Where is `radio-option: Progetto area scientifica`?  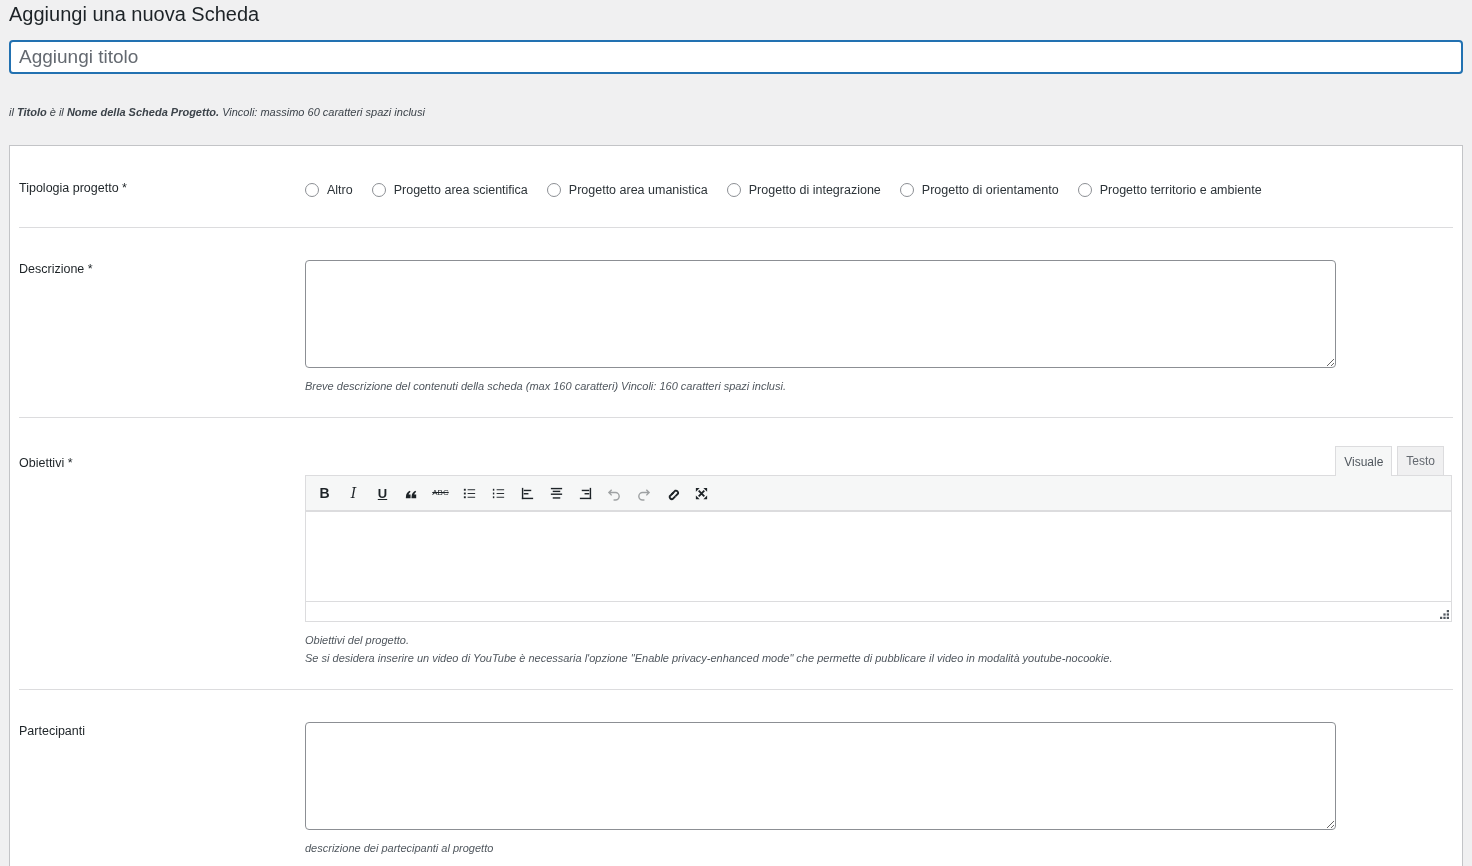
radio-option: Progetto area scientifica is located at coordinates (449, 190).